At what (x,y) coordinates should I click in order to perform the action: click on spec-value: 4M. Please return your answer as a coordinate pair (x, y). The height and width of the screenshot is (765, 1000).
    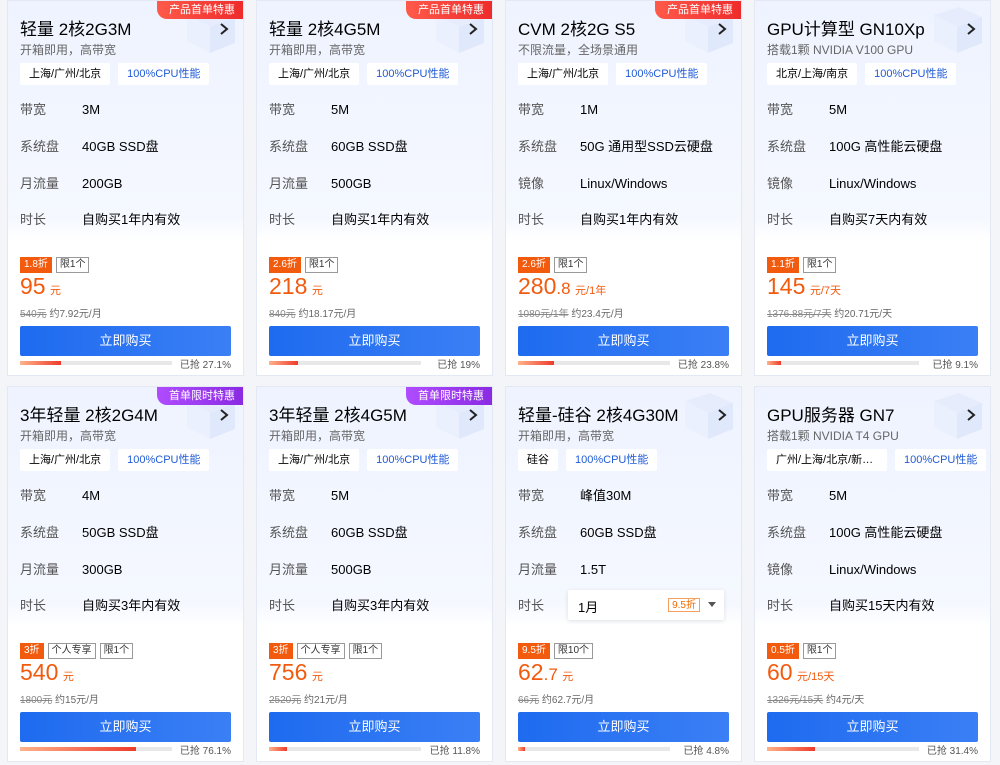
    Looking at the image, I should click on (91, 495).